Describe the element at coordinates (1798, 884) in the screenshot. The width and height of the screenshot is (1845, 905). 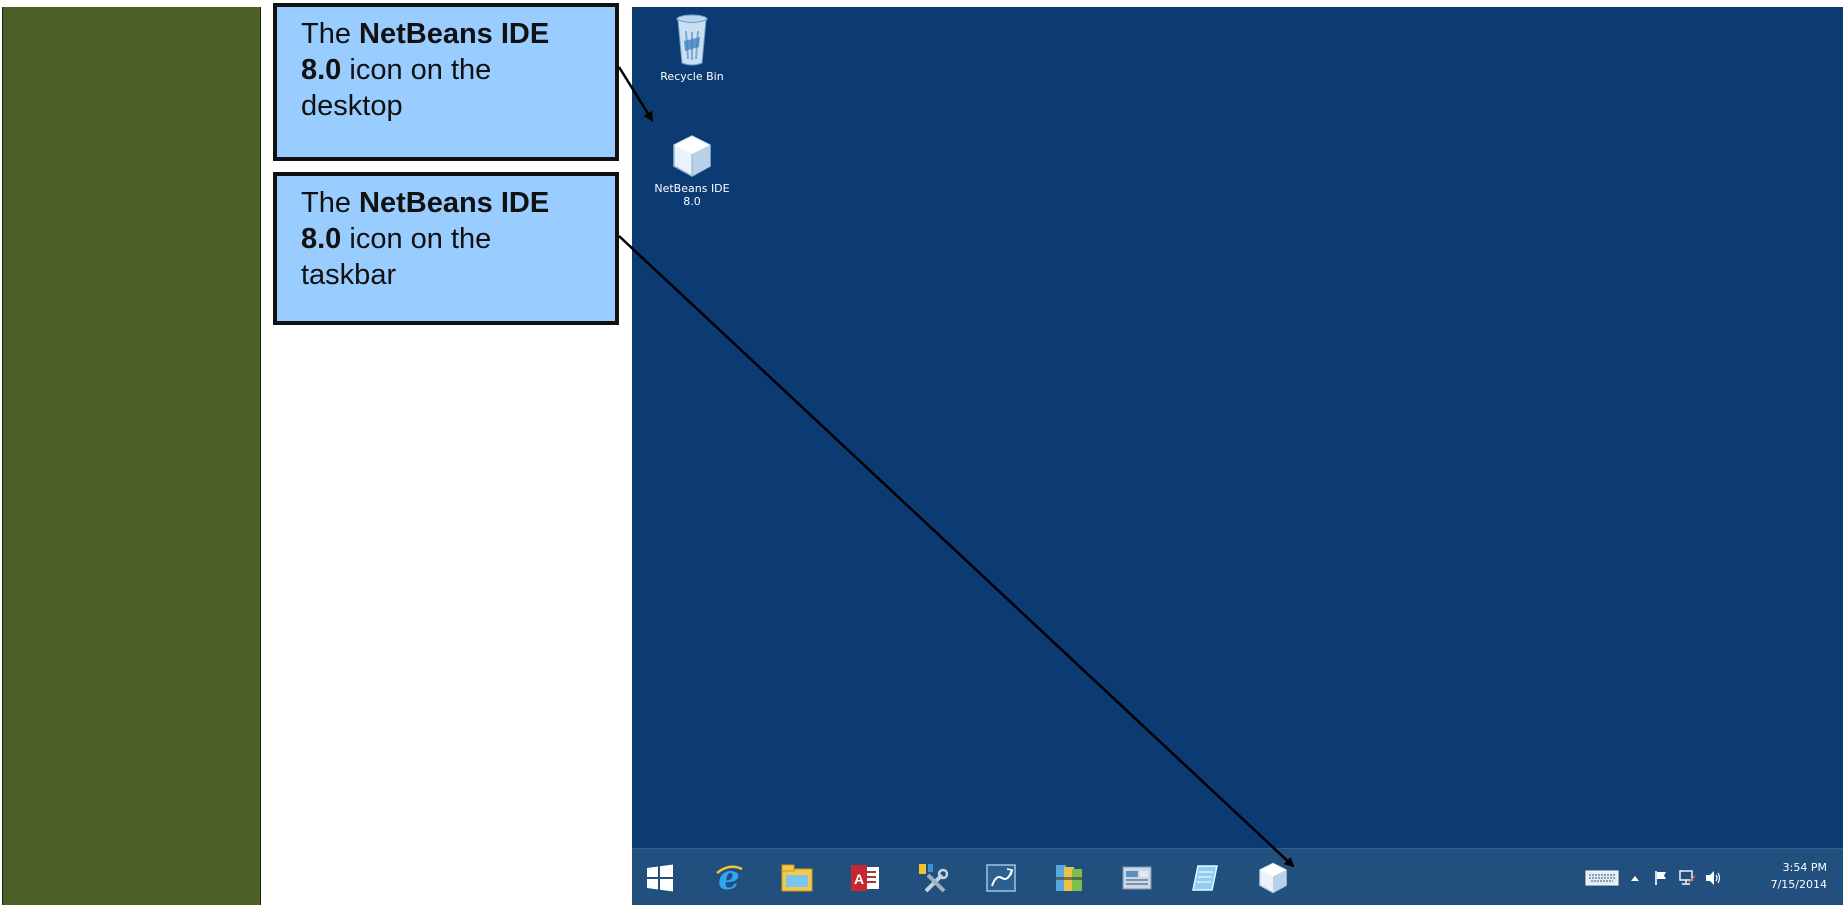
I see `clock-date: 7/15/2014` at that location.